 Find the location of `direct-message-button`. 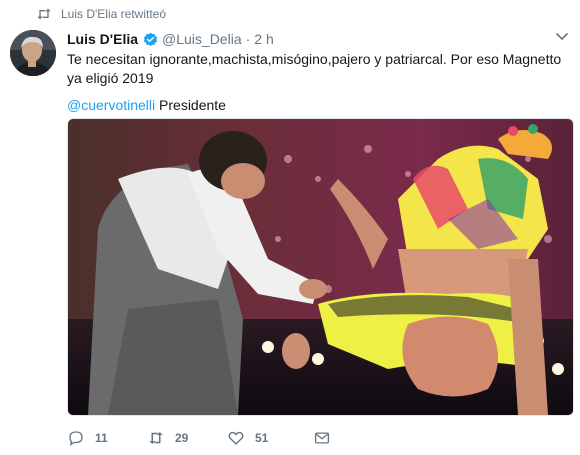

direct-message-button is located at coordinates (322, 438).